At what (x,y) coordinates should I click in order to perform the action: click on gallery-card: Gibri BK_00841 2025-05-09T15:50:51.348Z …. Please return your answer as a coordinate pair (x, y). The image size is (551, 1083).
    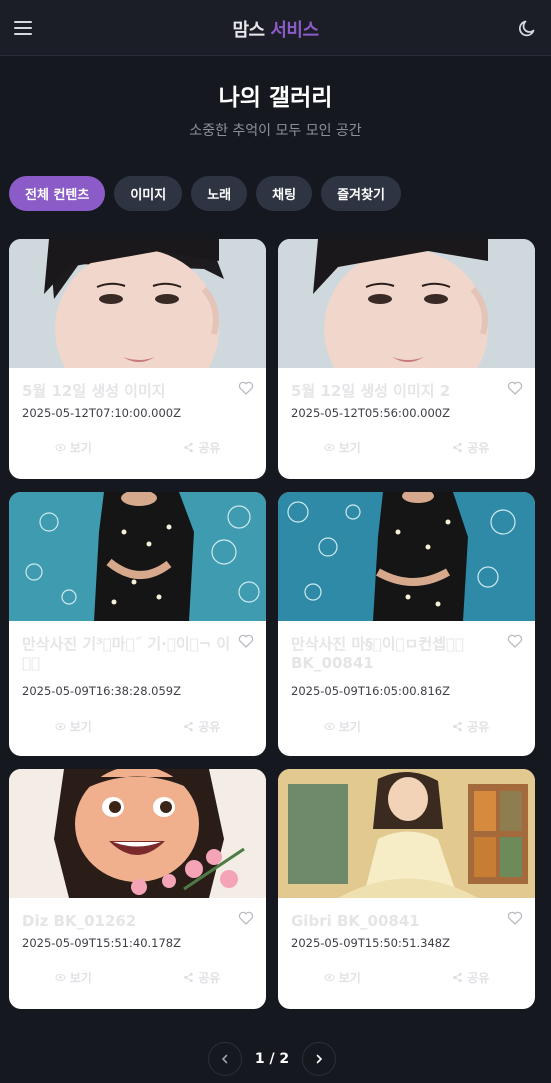
    Looking at the image, I should click on (406, 889).